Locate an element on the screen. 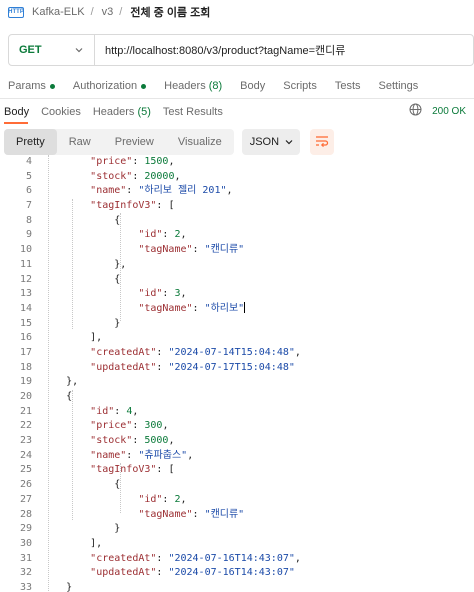 Image resolution: width=474 pixels, height=592 pixels. code-text: "stock": 20000, is located at coordinates (135, 176).